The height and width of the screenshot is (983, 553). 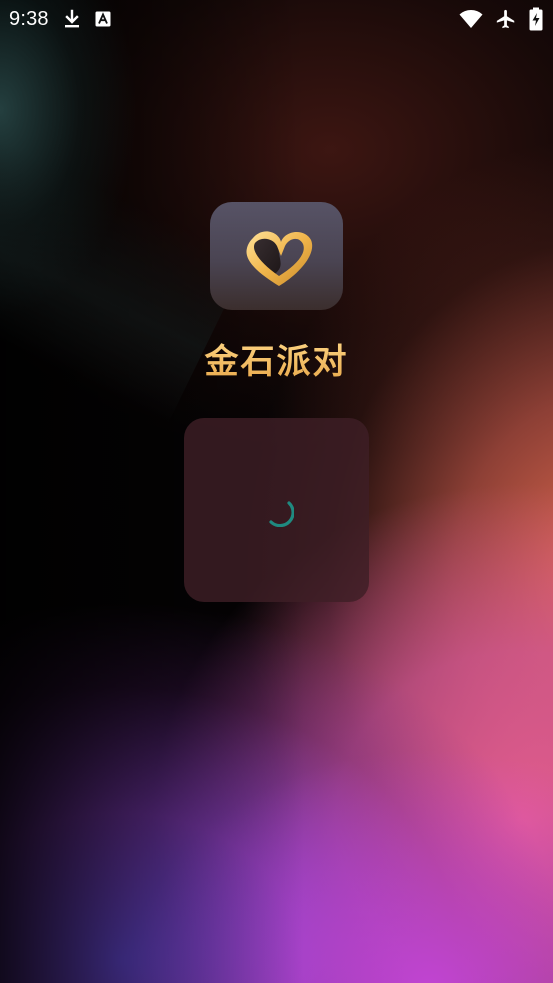 I want to click on text-a-icon, so click(x=103, y=19).